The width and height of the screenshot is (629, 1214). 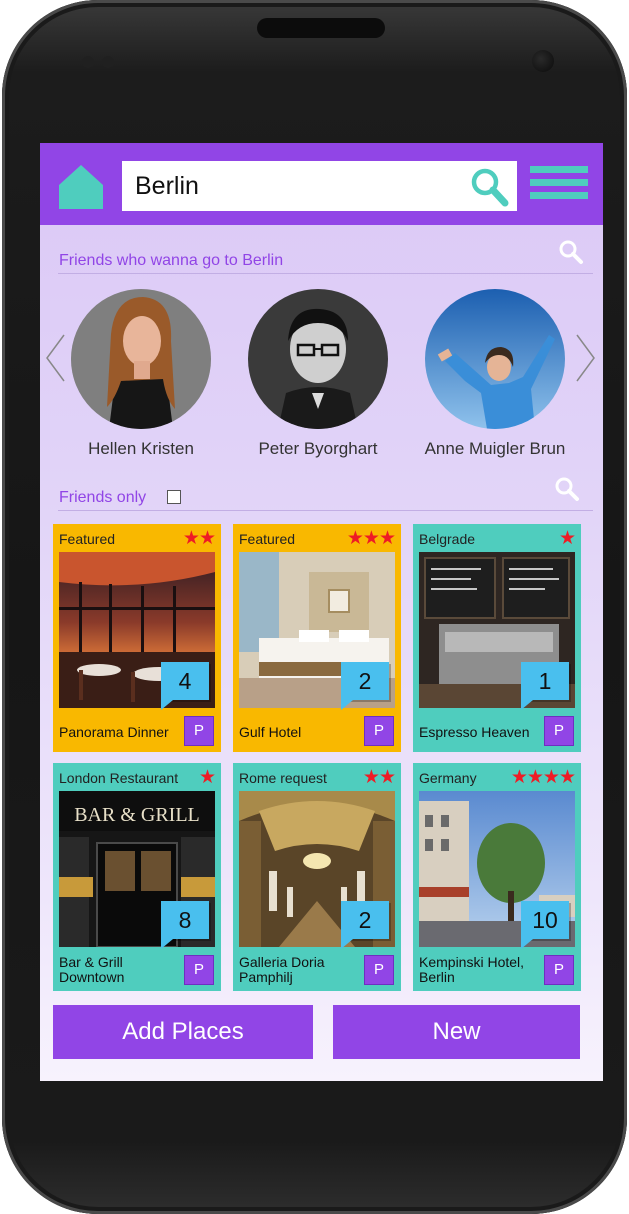 I want to click on add-places-button: Add Places, so click(x=183, y=1032).